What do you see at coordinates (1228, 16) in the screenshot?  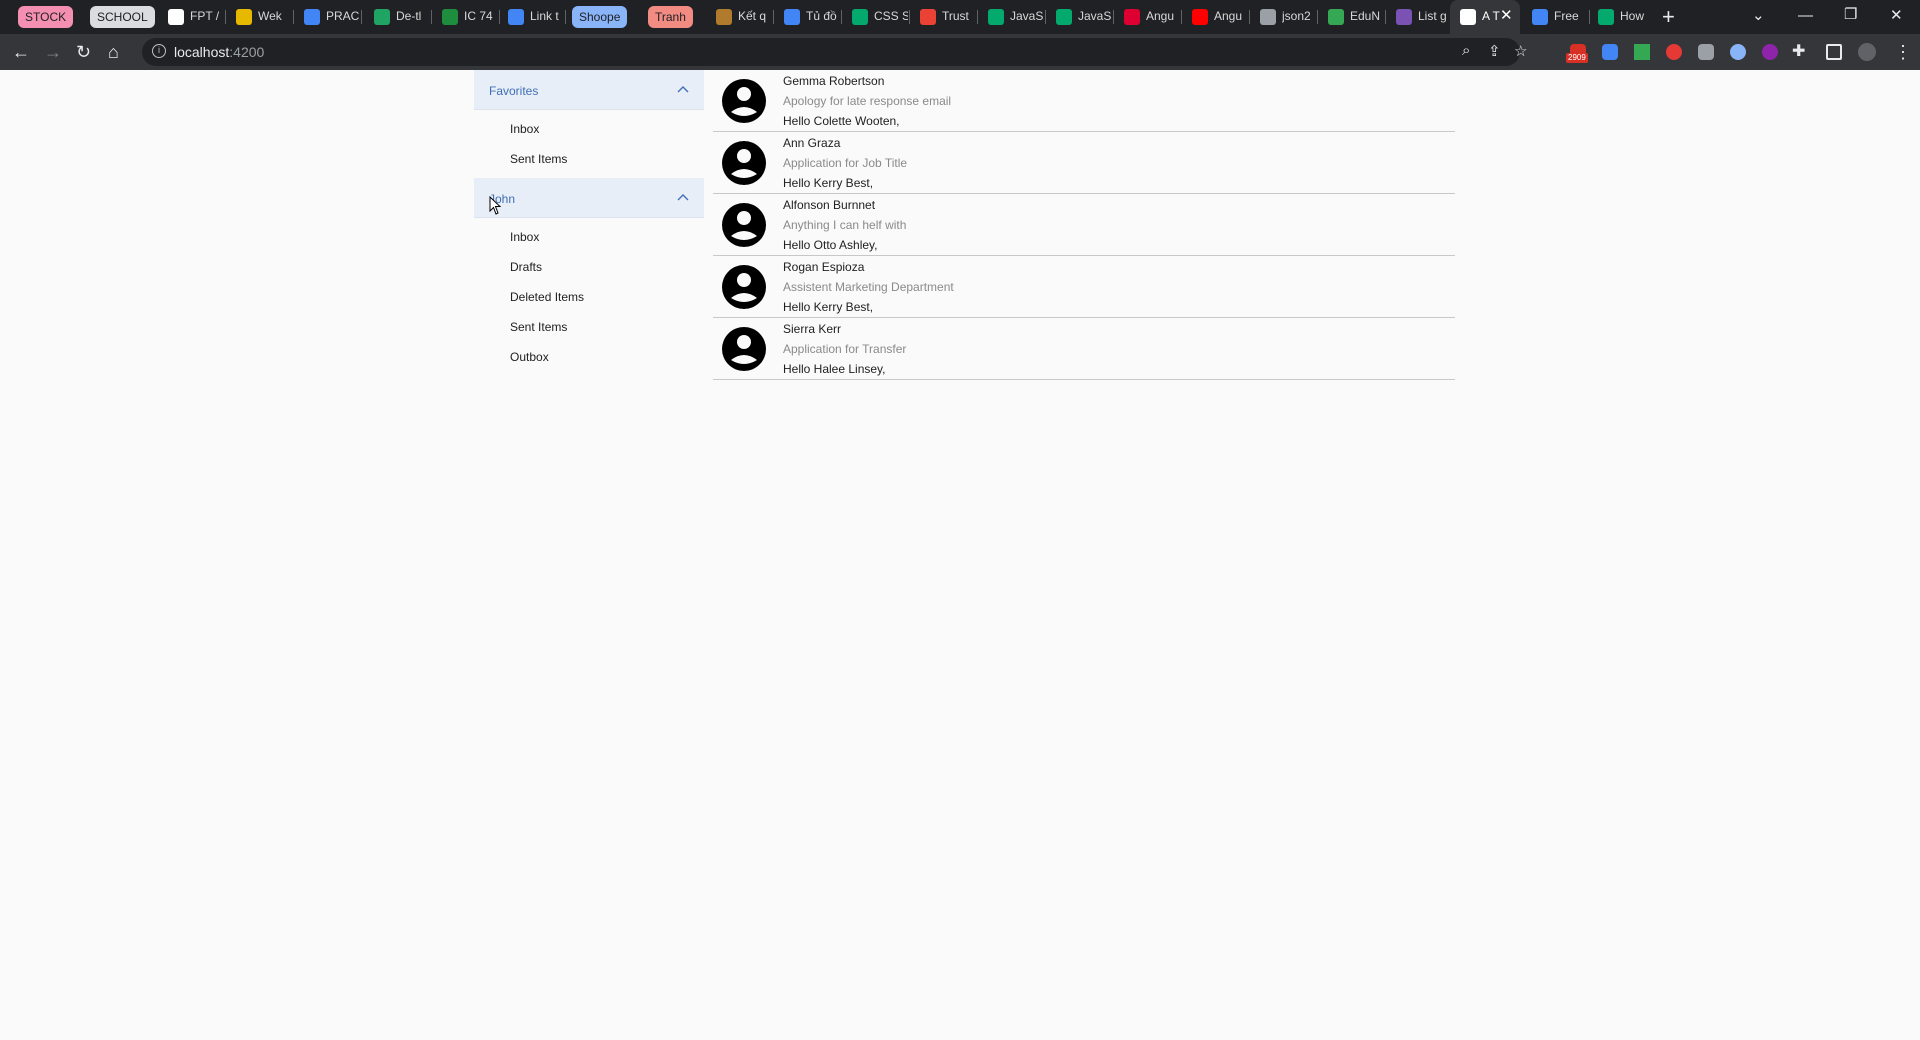 I see `tab-title: Angu` at bounding box center [1228, 16].